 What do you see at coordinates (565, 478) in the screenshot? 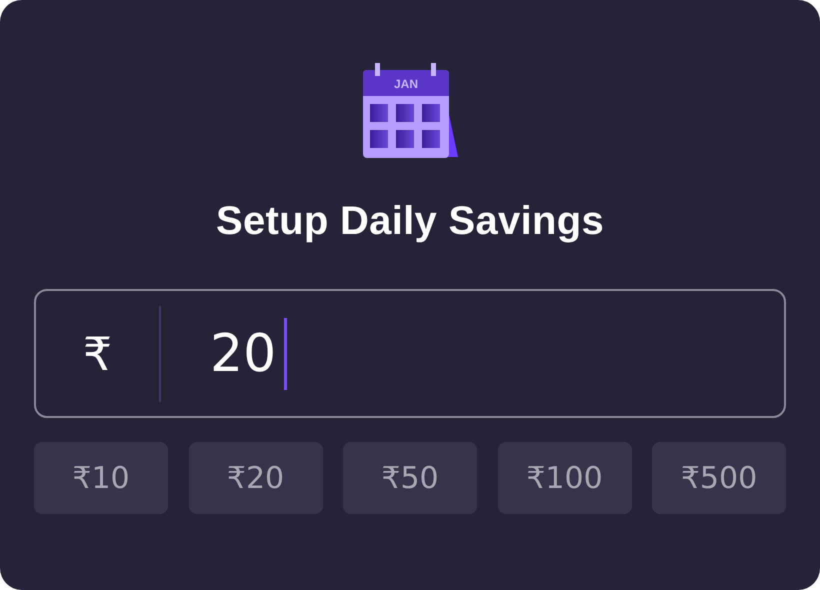
I see `quick-amount-button: ₹100` at bounding box center [565, 478].